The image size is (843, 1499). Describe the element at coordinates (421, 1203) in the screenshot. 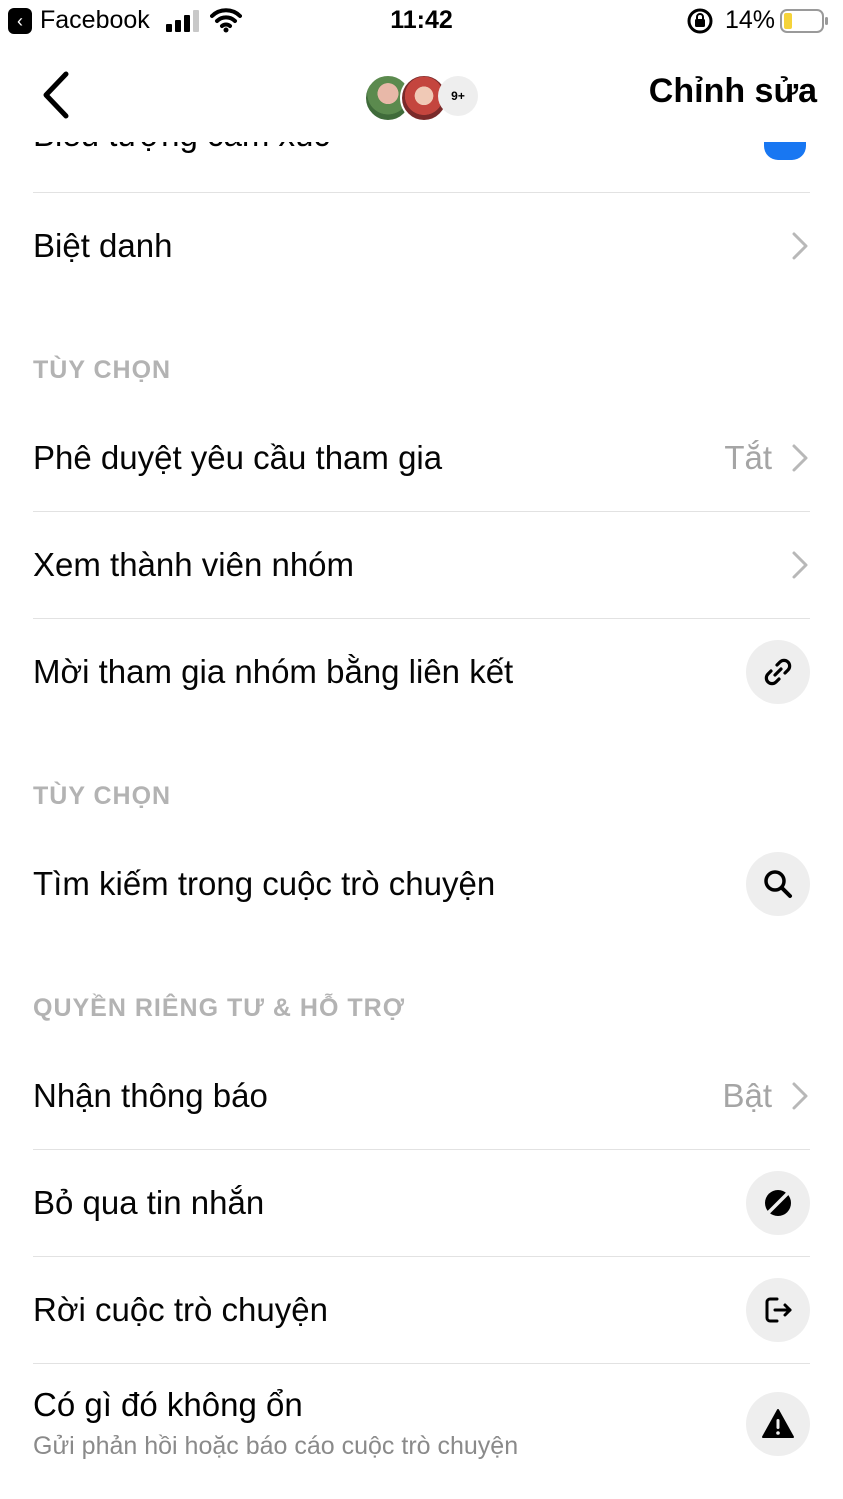

I see `ignore-messages-row: Bỏ qua tin nhắn` at that location.